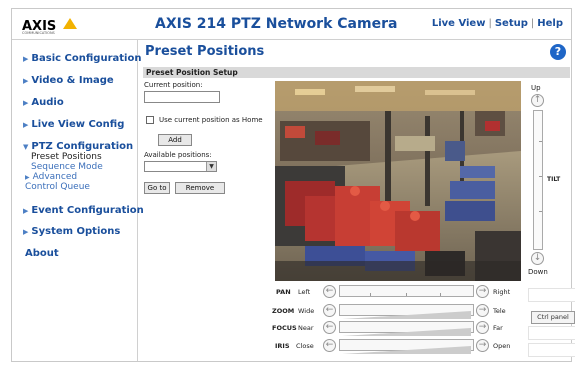  Describe the element at coordinates (82, 58) in the screenshot. I see `sidebar-item-basic-configuration: ▶ Basic Configuration` at that location.